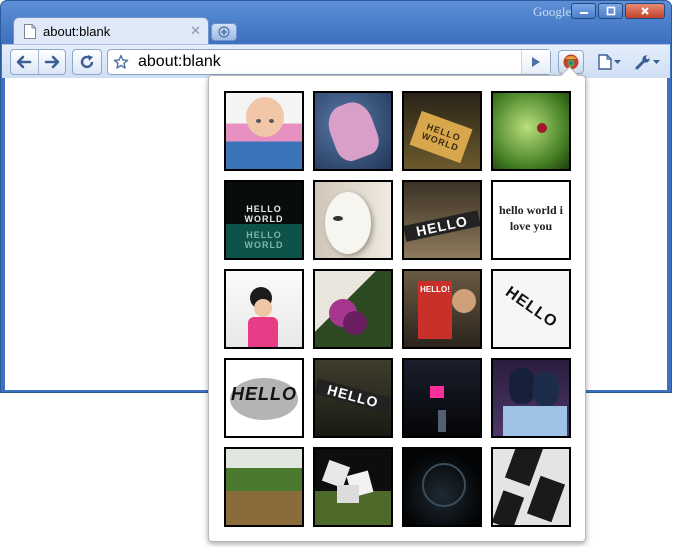 Image resolution: width=674 pixels, height=547 pixels. I want to click on plus-icon, so click(224, 32).